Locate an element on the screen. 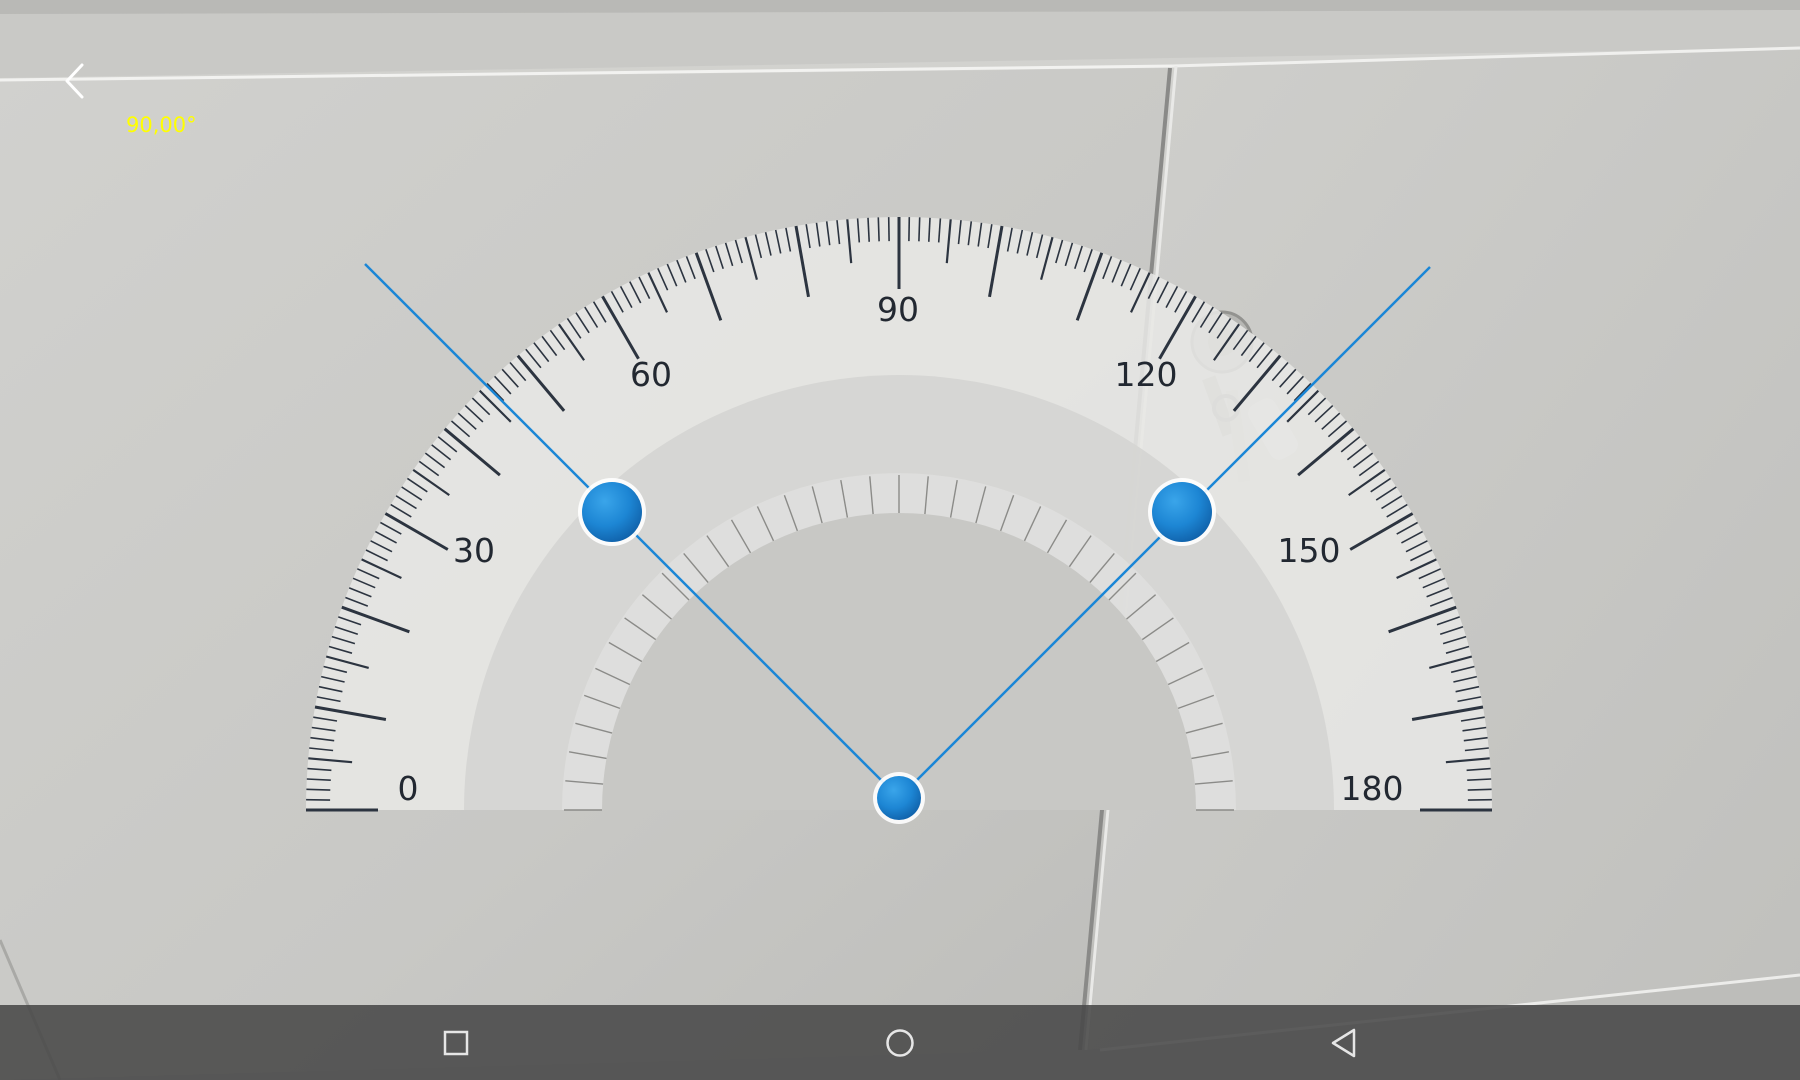  vertex-handle is located at coordinates (899, 798).